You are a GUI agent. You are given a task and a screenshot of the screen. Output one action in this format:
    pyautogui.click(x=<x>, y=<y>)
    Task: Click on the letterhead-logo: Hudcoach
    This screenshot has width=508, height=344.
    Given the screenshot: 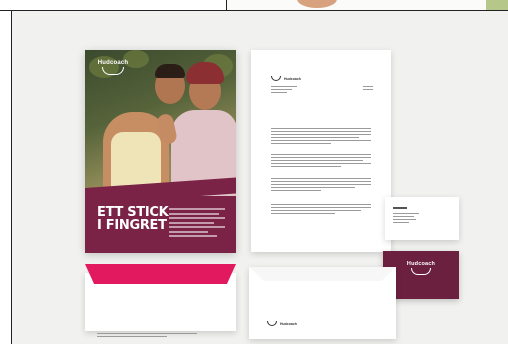 What is the action you would take?
    pyautogui.click(x=286, y=78)
    